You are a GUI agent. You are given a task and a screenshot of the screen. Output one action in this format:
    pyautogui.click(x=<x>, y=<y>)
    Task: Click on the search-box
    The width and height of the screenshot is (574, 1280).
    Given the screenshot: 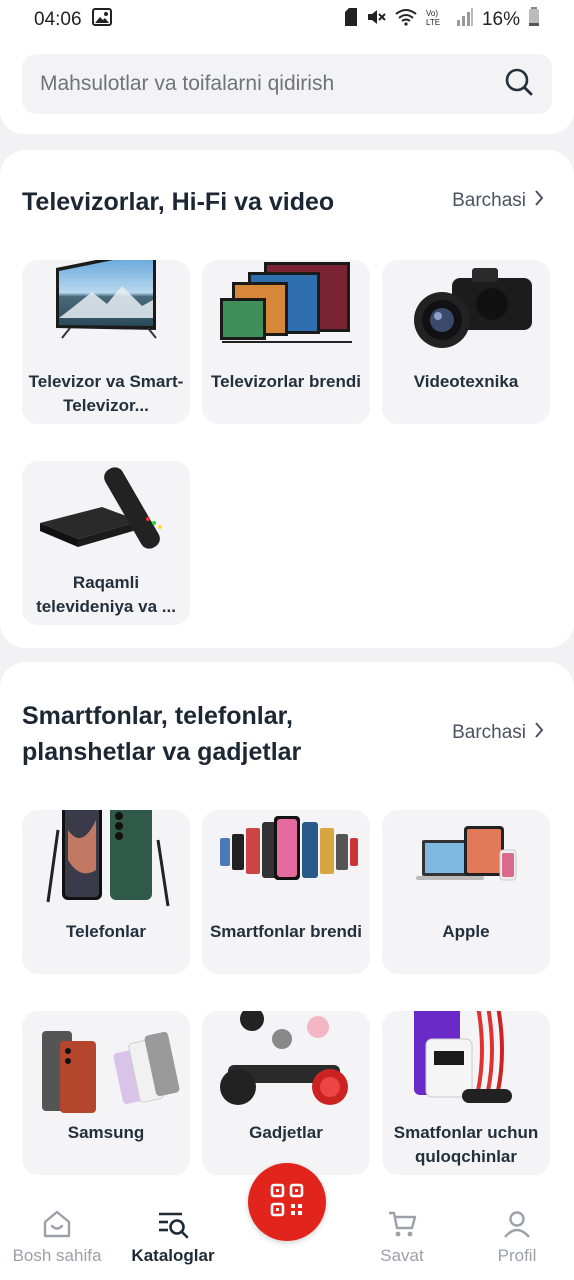 What is the action you would take?
    pyautogui.click(x=287, y=84)
    